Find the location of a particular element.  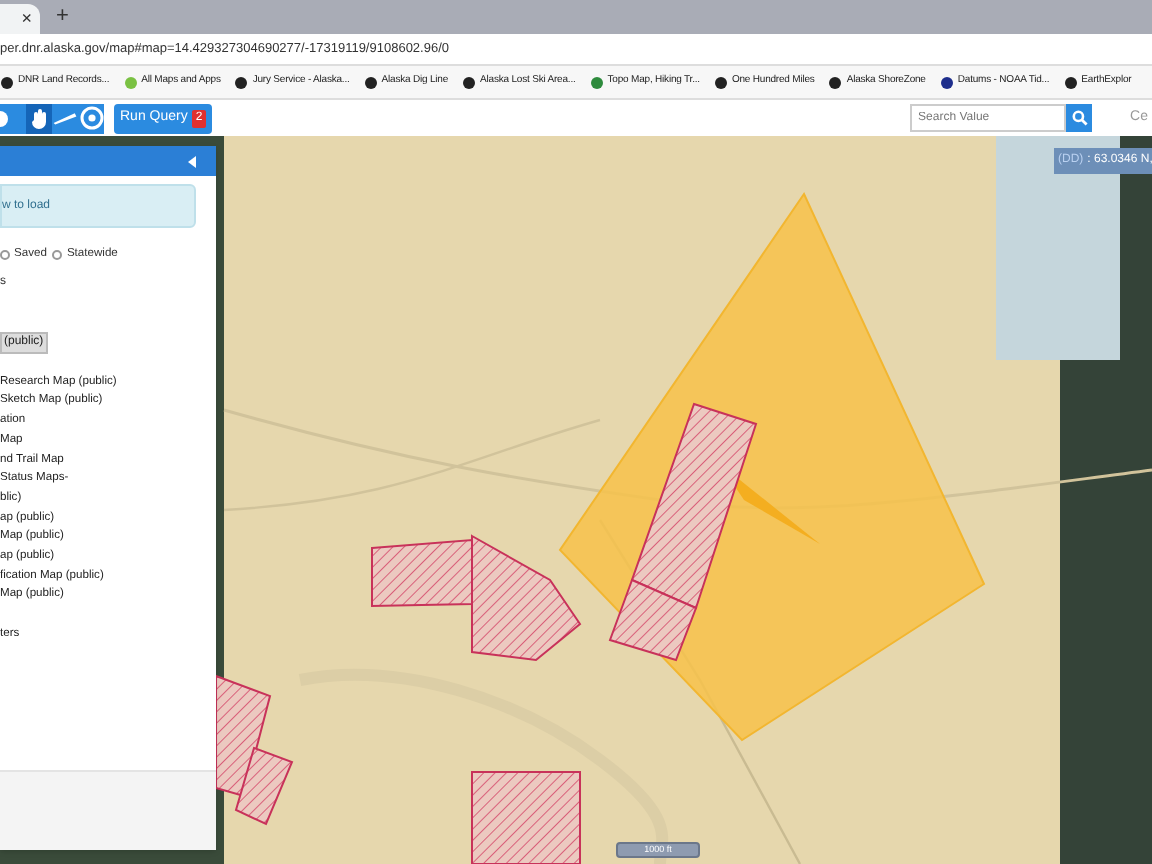

hand-icon is located at coordinates (39, 118).